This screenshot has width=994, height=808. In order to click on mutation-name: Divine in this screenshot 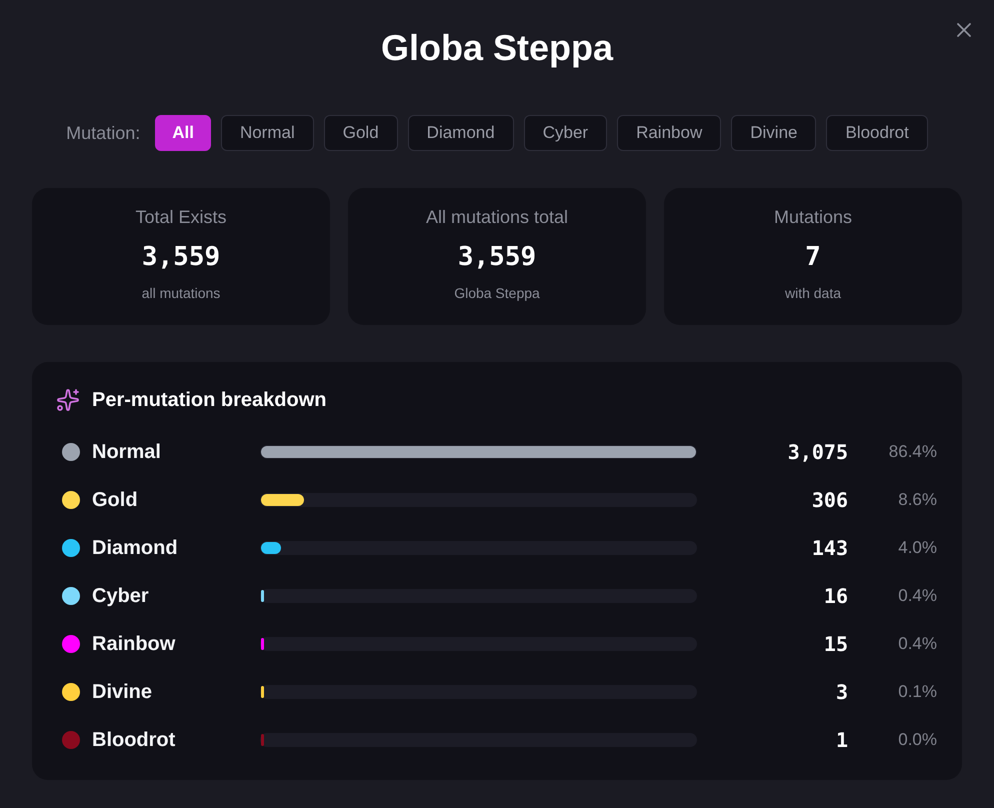, I will do `click(122, 692)`.